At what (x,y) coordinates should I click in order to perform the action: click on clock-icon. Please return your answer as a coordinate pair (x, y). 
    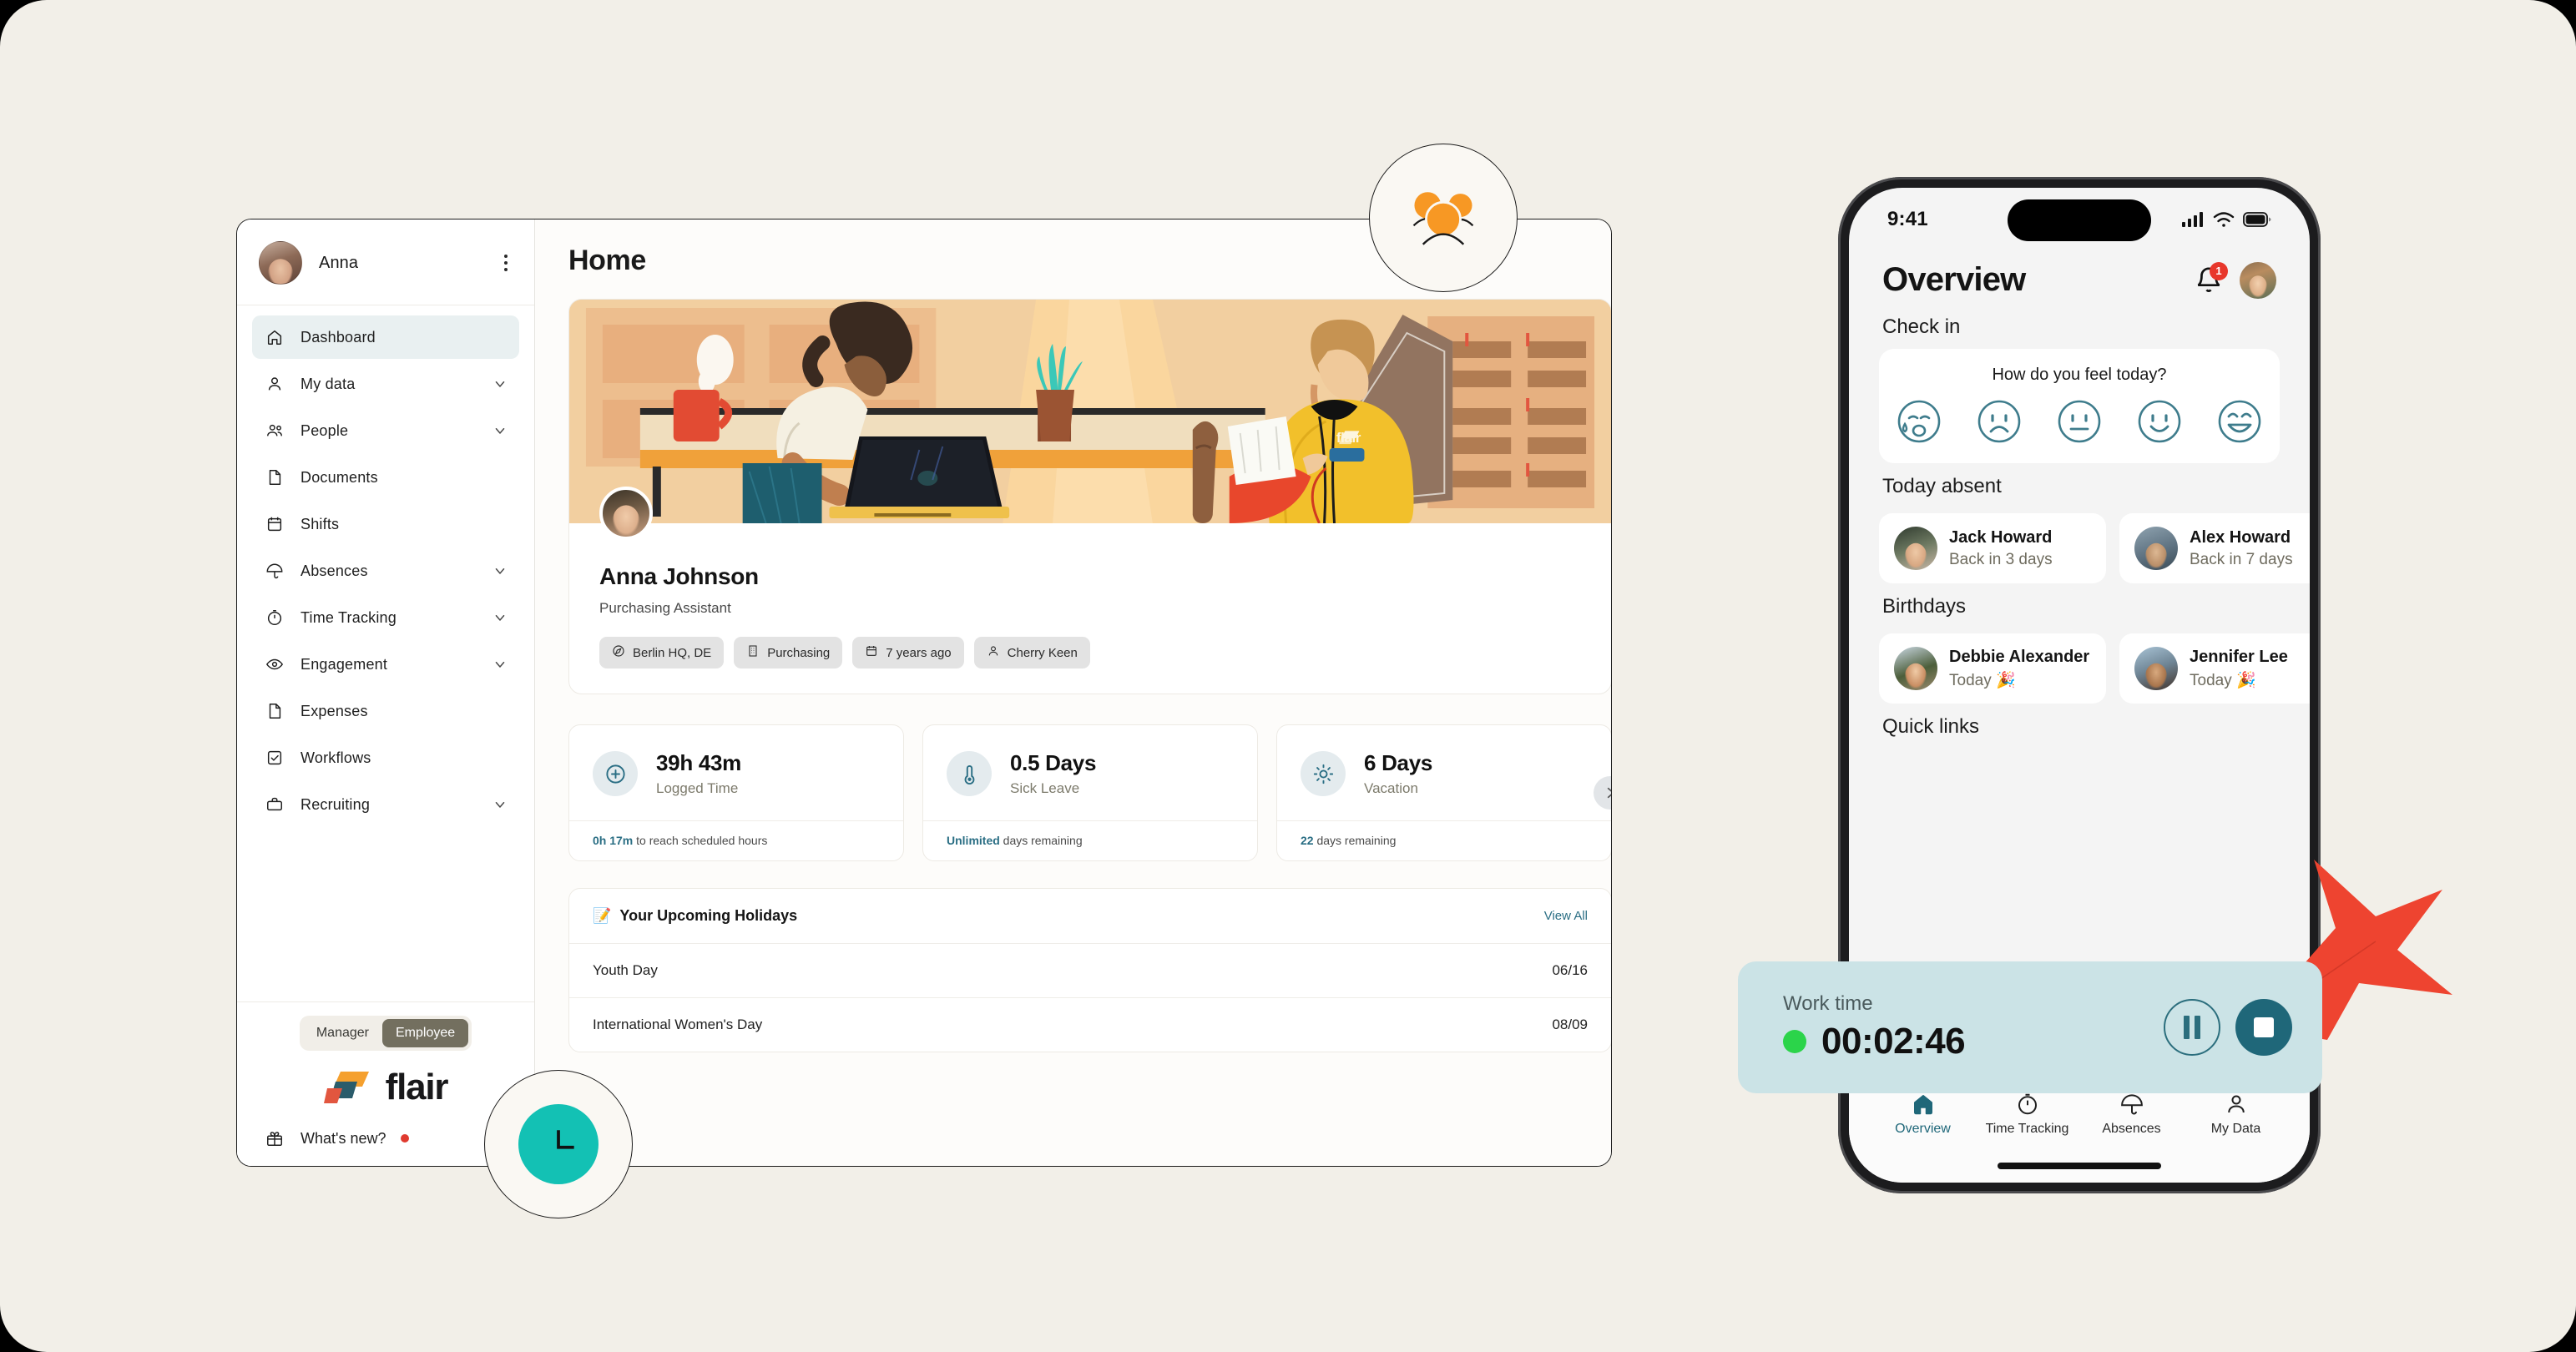
    Looking at the image, I should click on (558, 1144).